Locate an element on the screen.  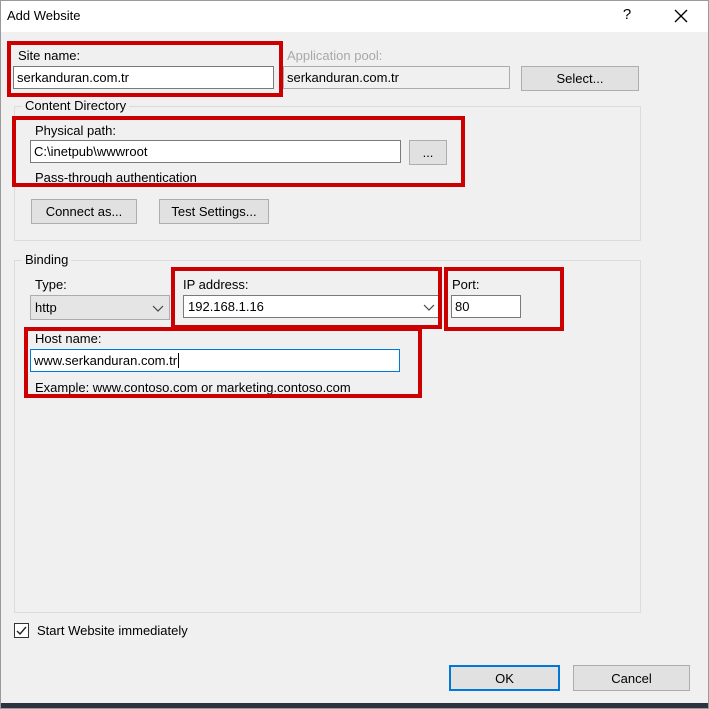
ip-address-select: 192.168.1.16 is located at coordinates (312, 306).